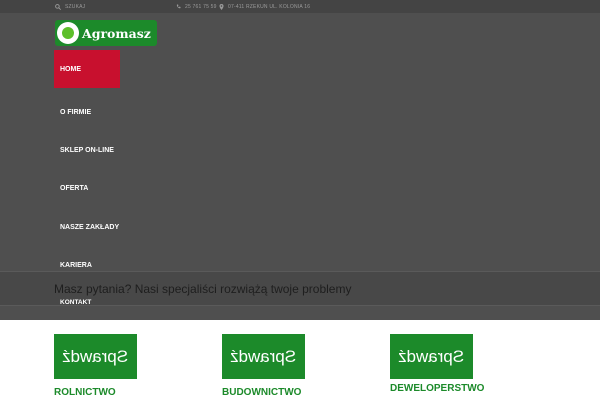 This screenshot has height=400, width=600. I want to click on nav-item-label: SKLEP ON-LINE, so click(87, 150).